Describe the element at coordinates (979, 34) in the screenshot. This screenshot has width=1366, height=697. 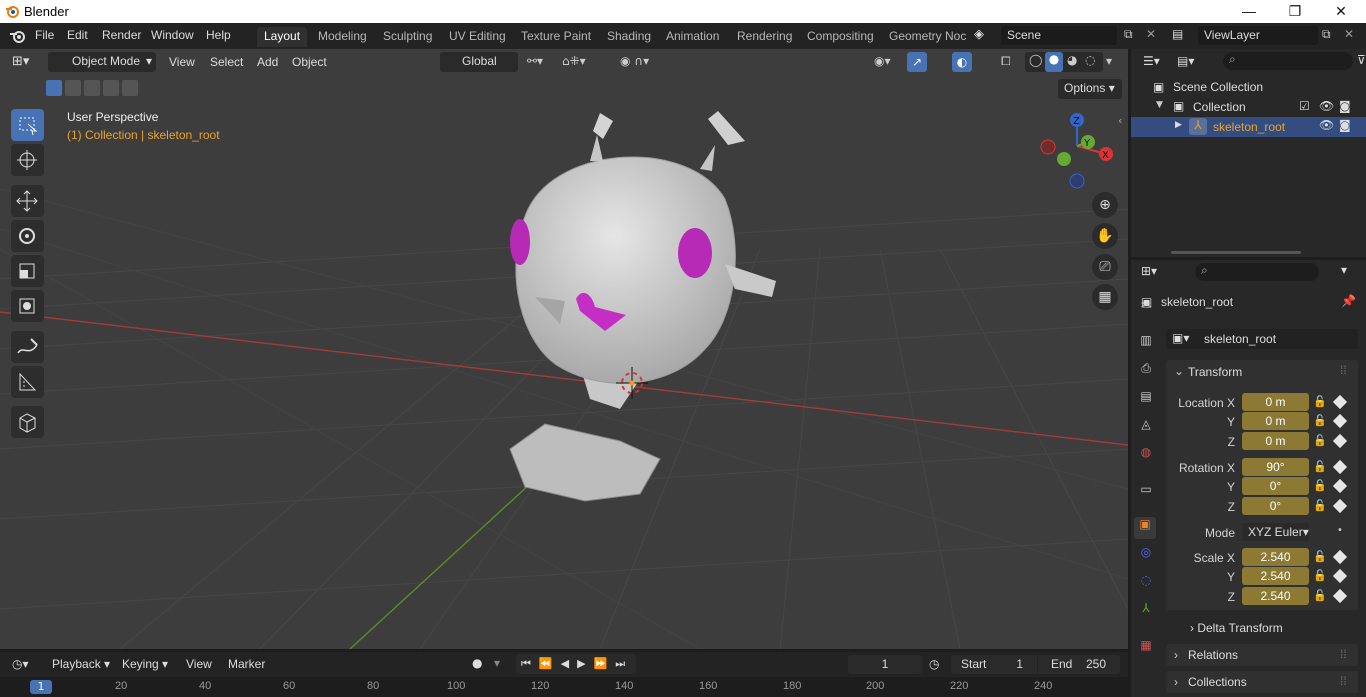
I see `scene-icon: ◈` at that location.